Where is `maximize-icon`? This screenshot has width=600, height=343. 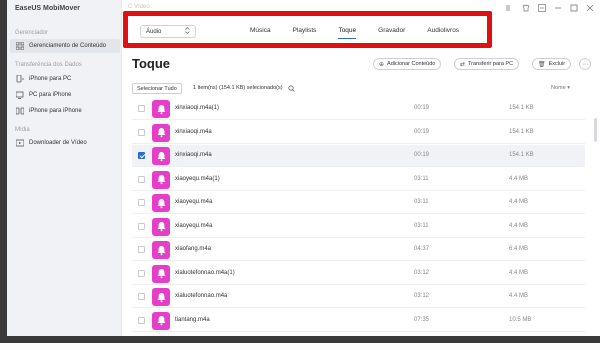
maximize-icon is located at coordinates (573, 7).